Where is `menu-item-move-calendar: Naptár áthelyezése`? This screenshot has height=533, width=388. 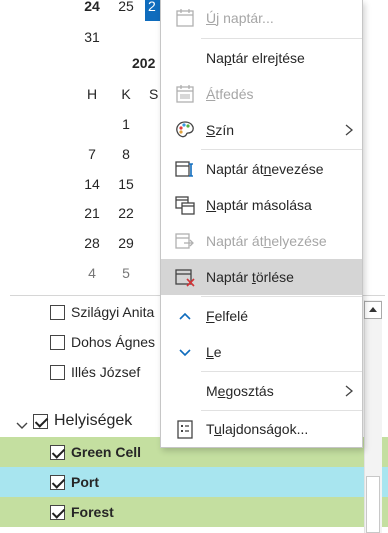
menu-item-move-calendar: Naptár áthelyezése is located at coordinates (261, 241).